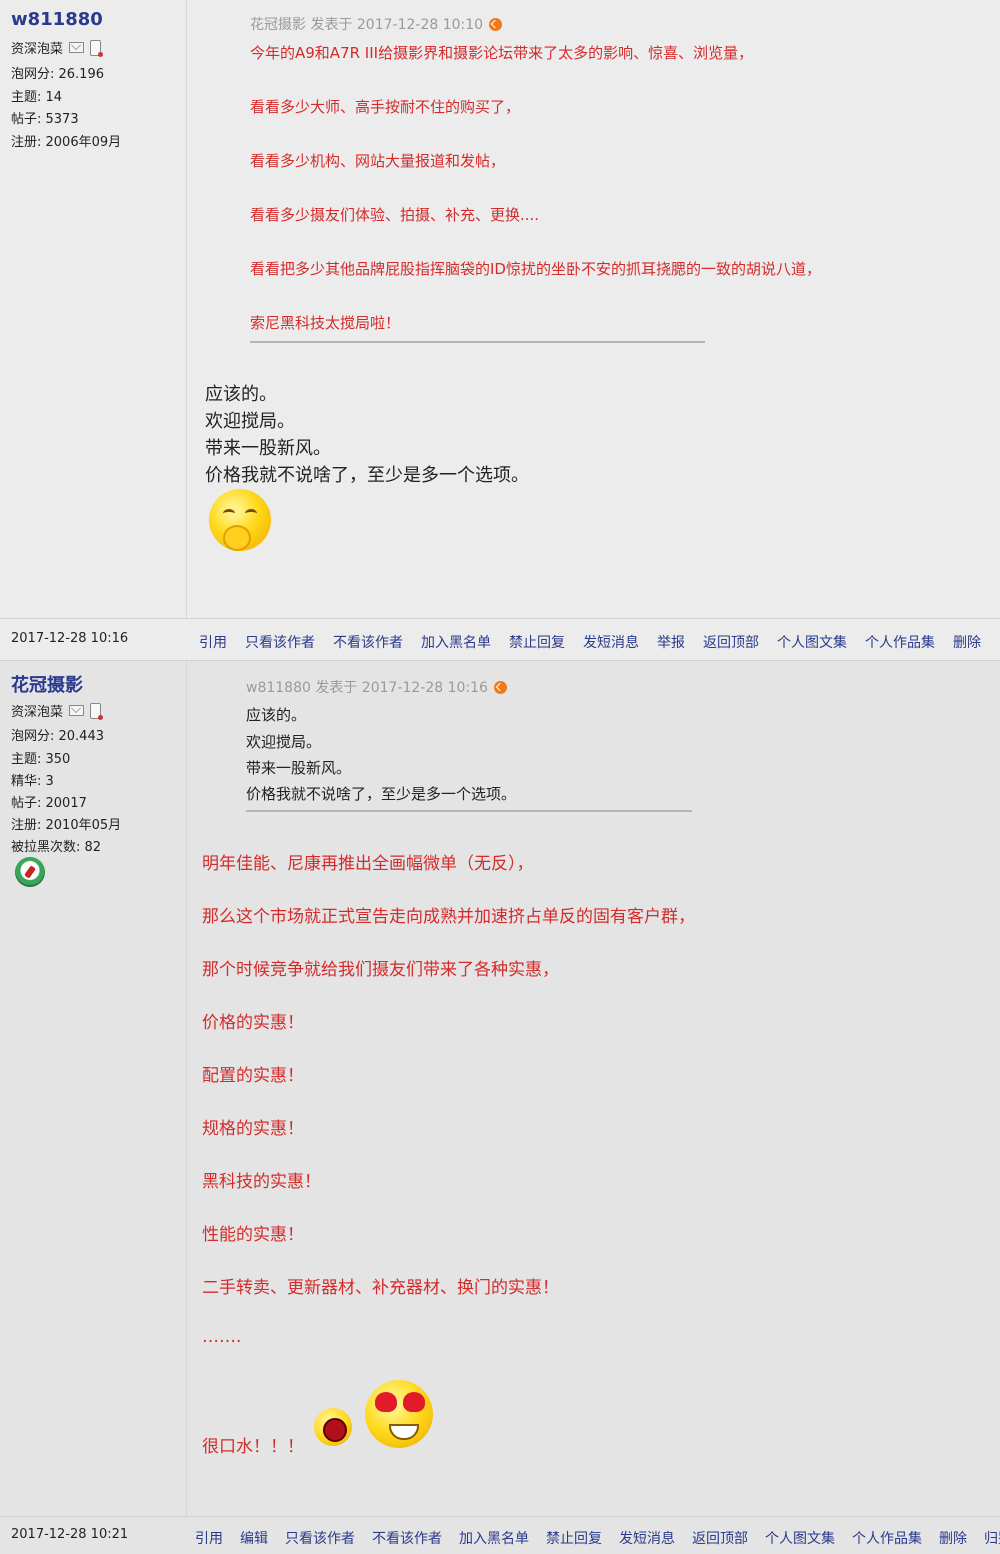  I want to click on medal-icon, so click(30, 872).